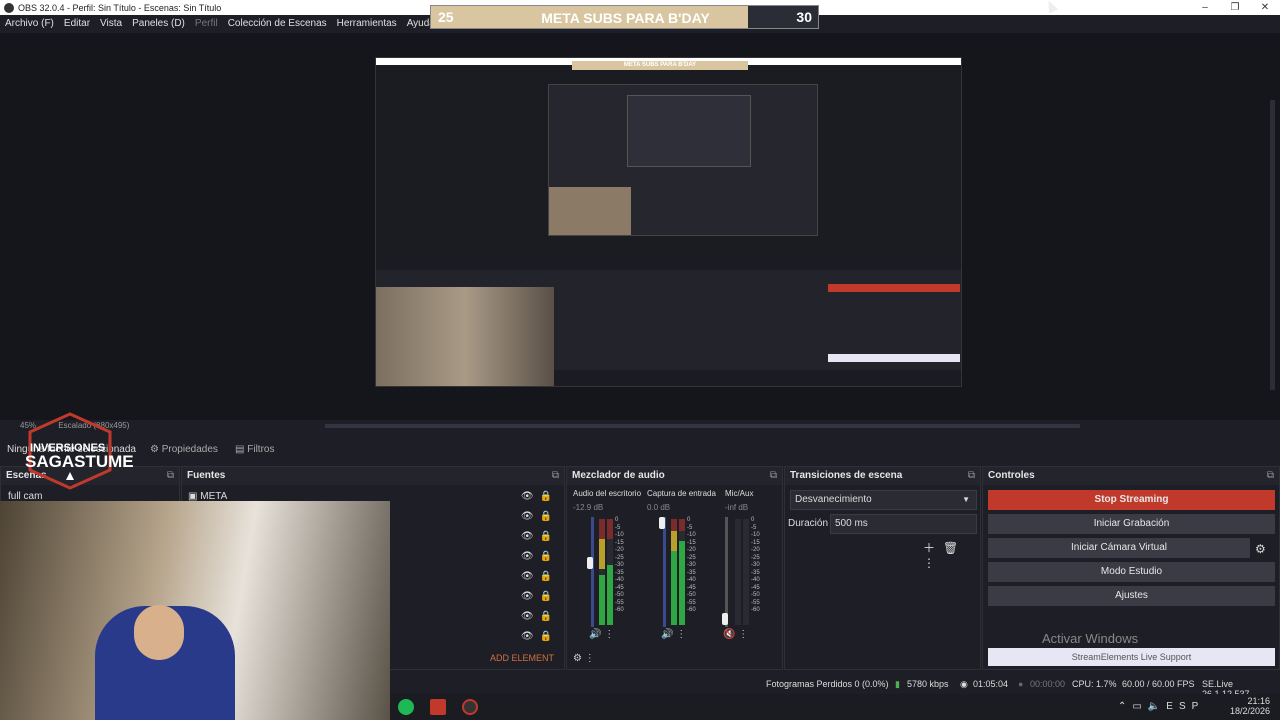  I want to click on menu-paneles: Paneles (D), so click(158, 24).